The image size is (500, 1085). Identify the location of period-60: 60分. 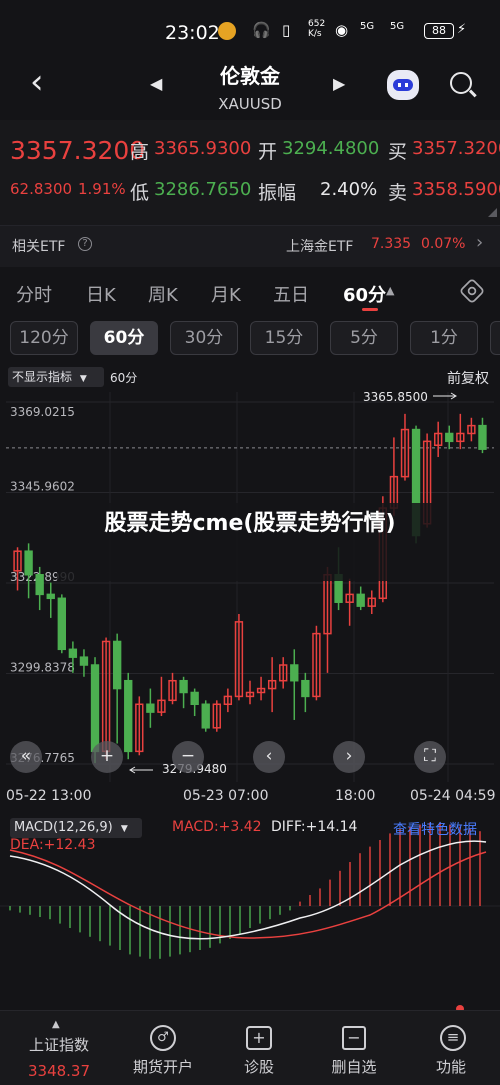
(124, 338).